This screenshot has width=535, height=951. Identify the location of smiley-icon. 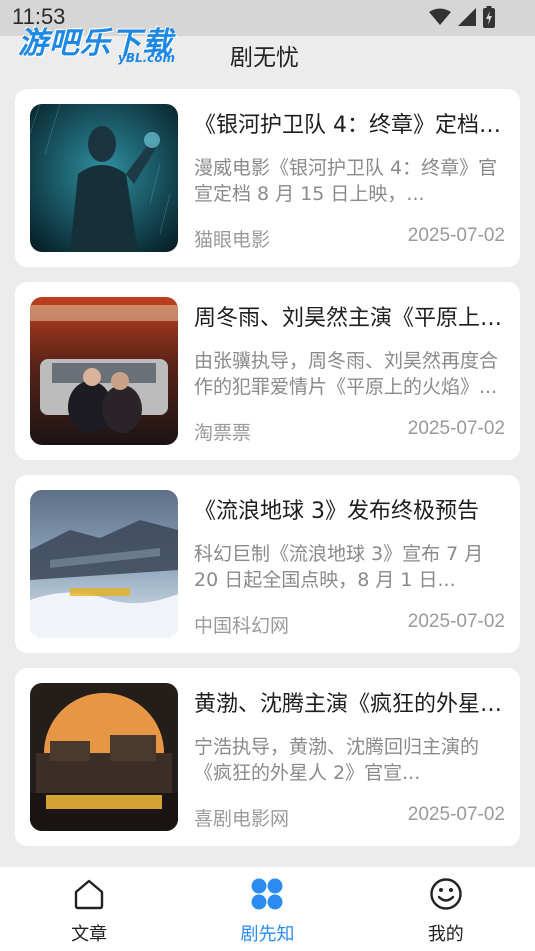
(446, 894).